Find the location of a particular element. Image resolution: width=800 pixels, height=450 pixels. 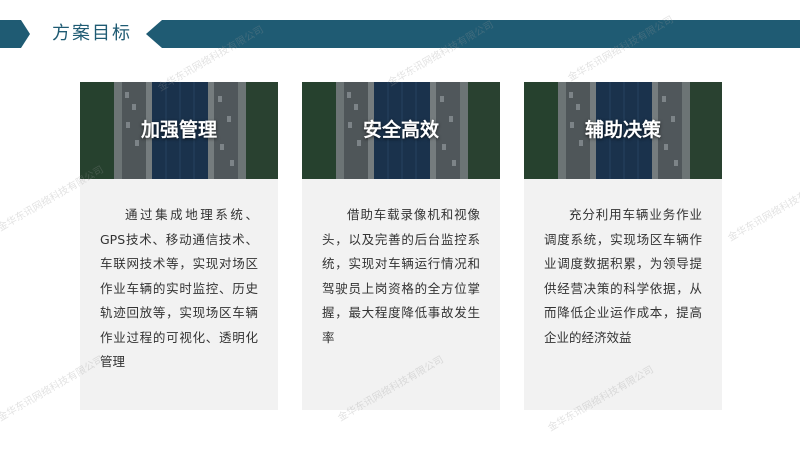

watermark: 金华东讯网络科技有限公司 is located at coordinates (763, 209).